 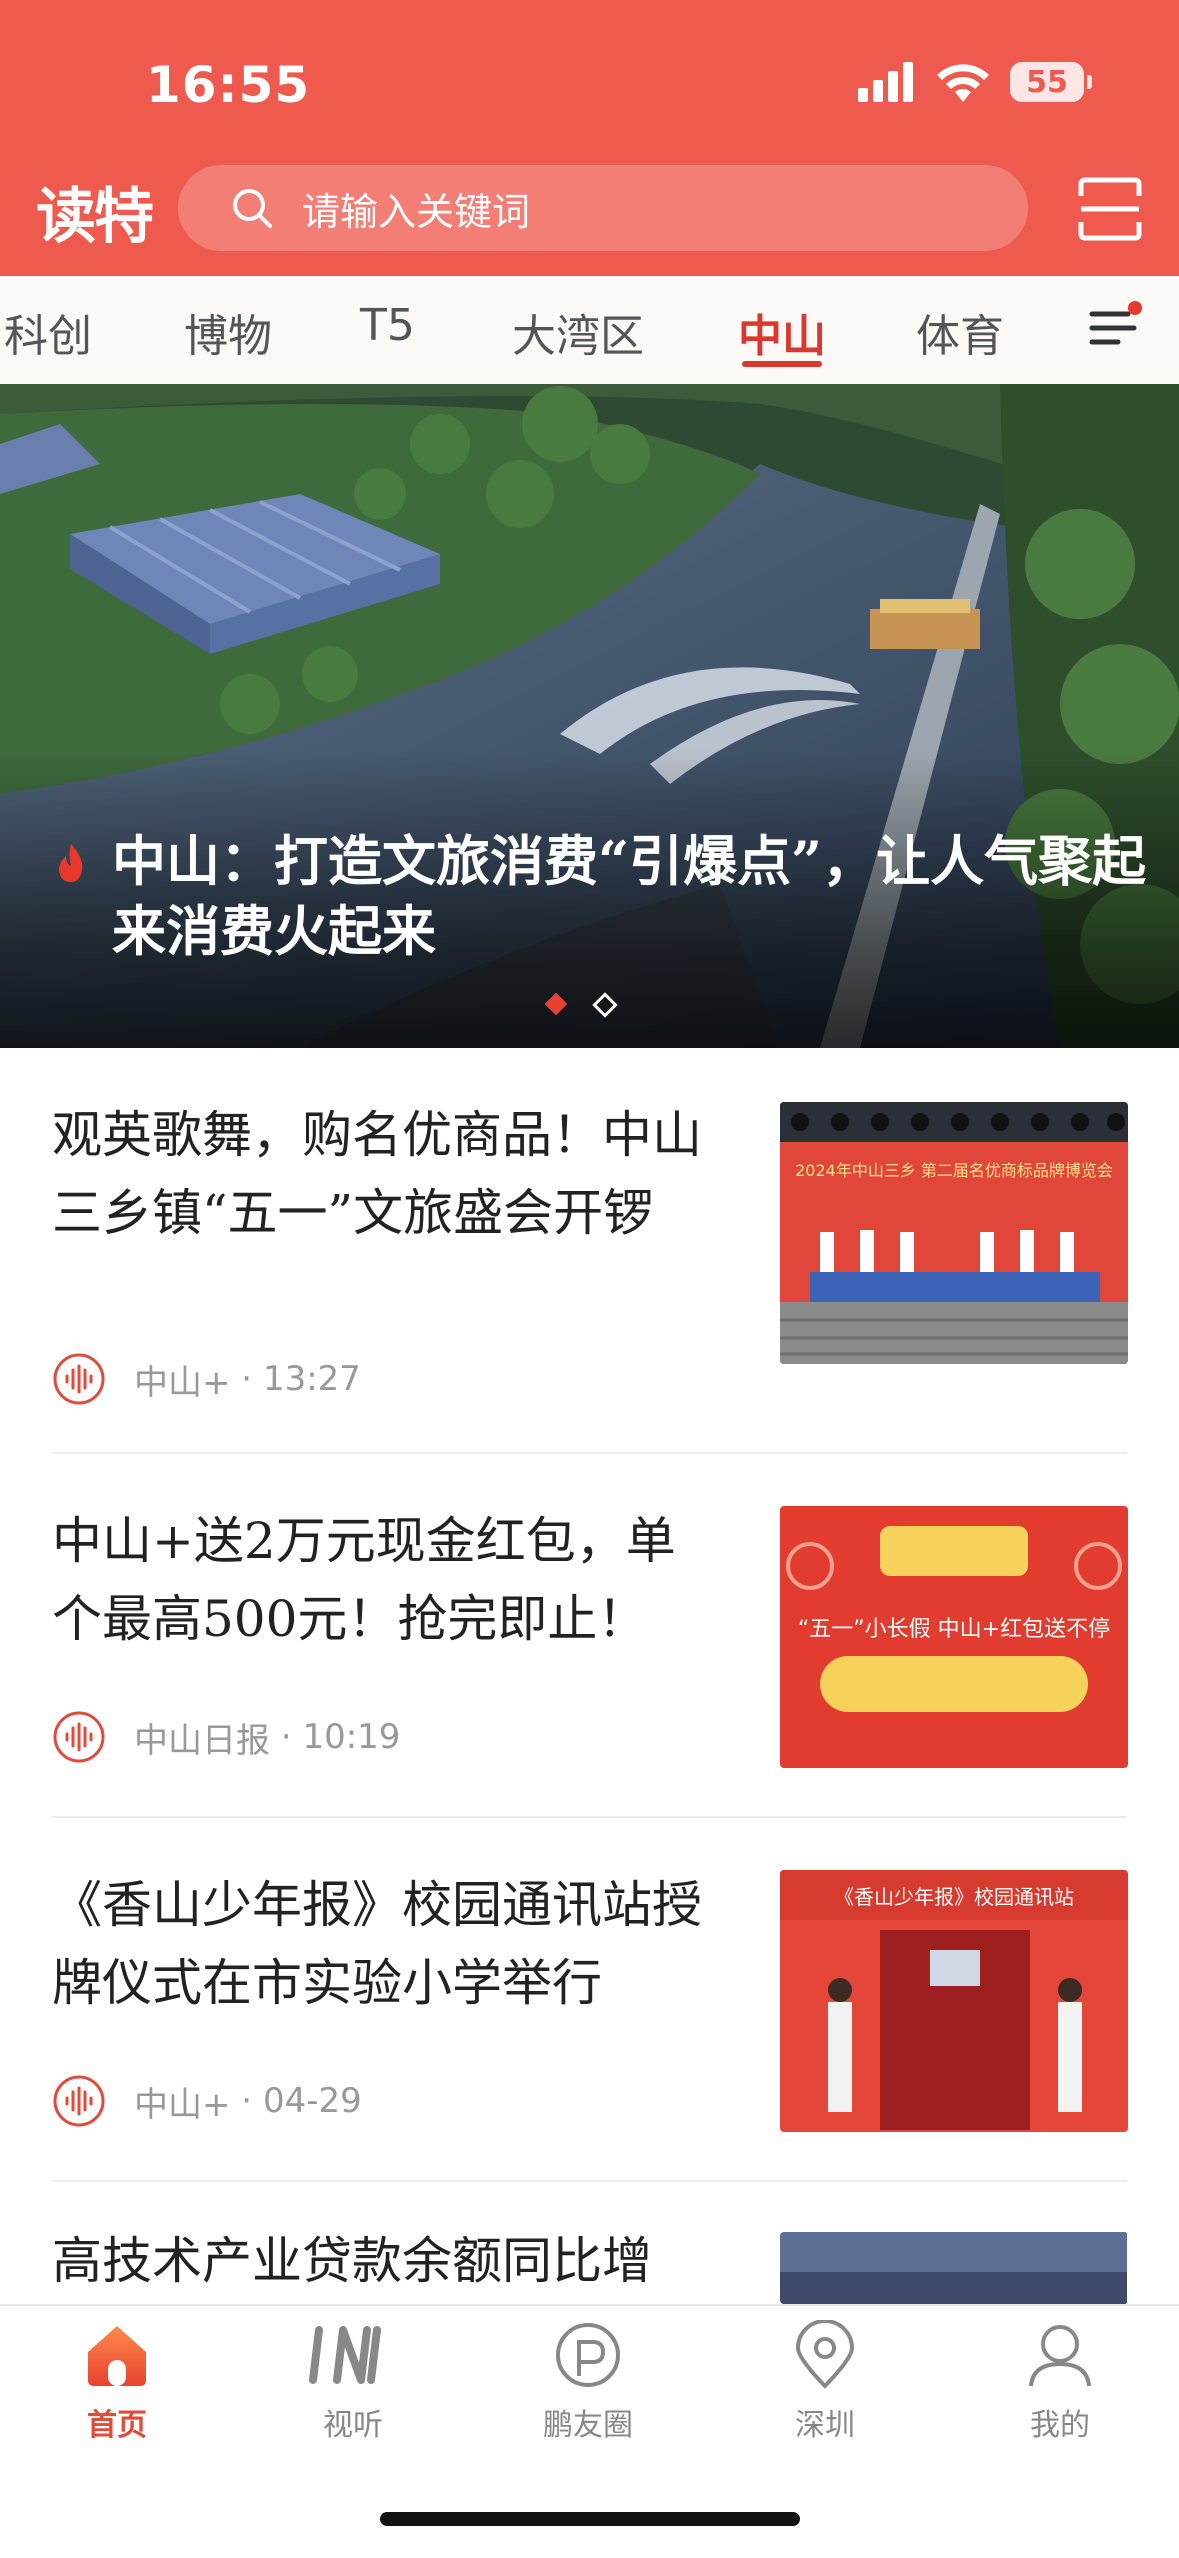 I want to click on nav-label: 视听, so click(x=353, y=2425).